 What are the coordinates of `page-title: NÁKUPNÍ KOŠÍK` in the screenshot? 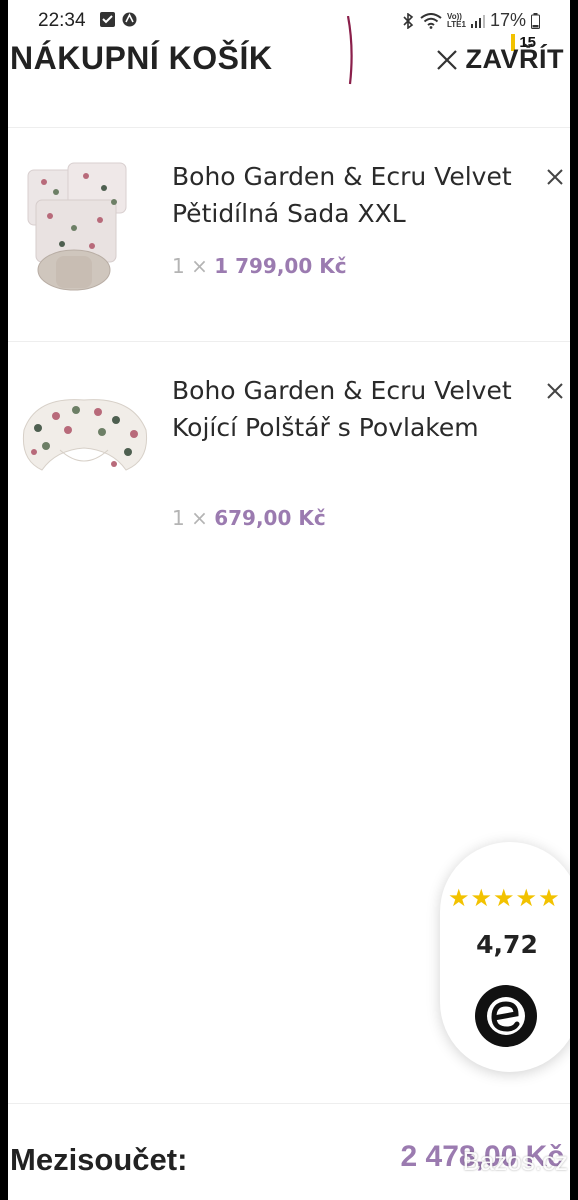 It's located at (141, 58).